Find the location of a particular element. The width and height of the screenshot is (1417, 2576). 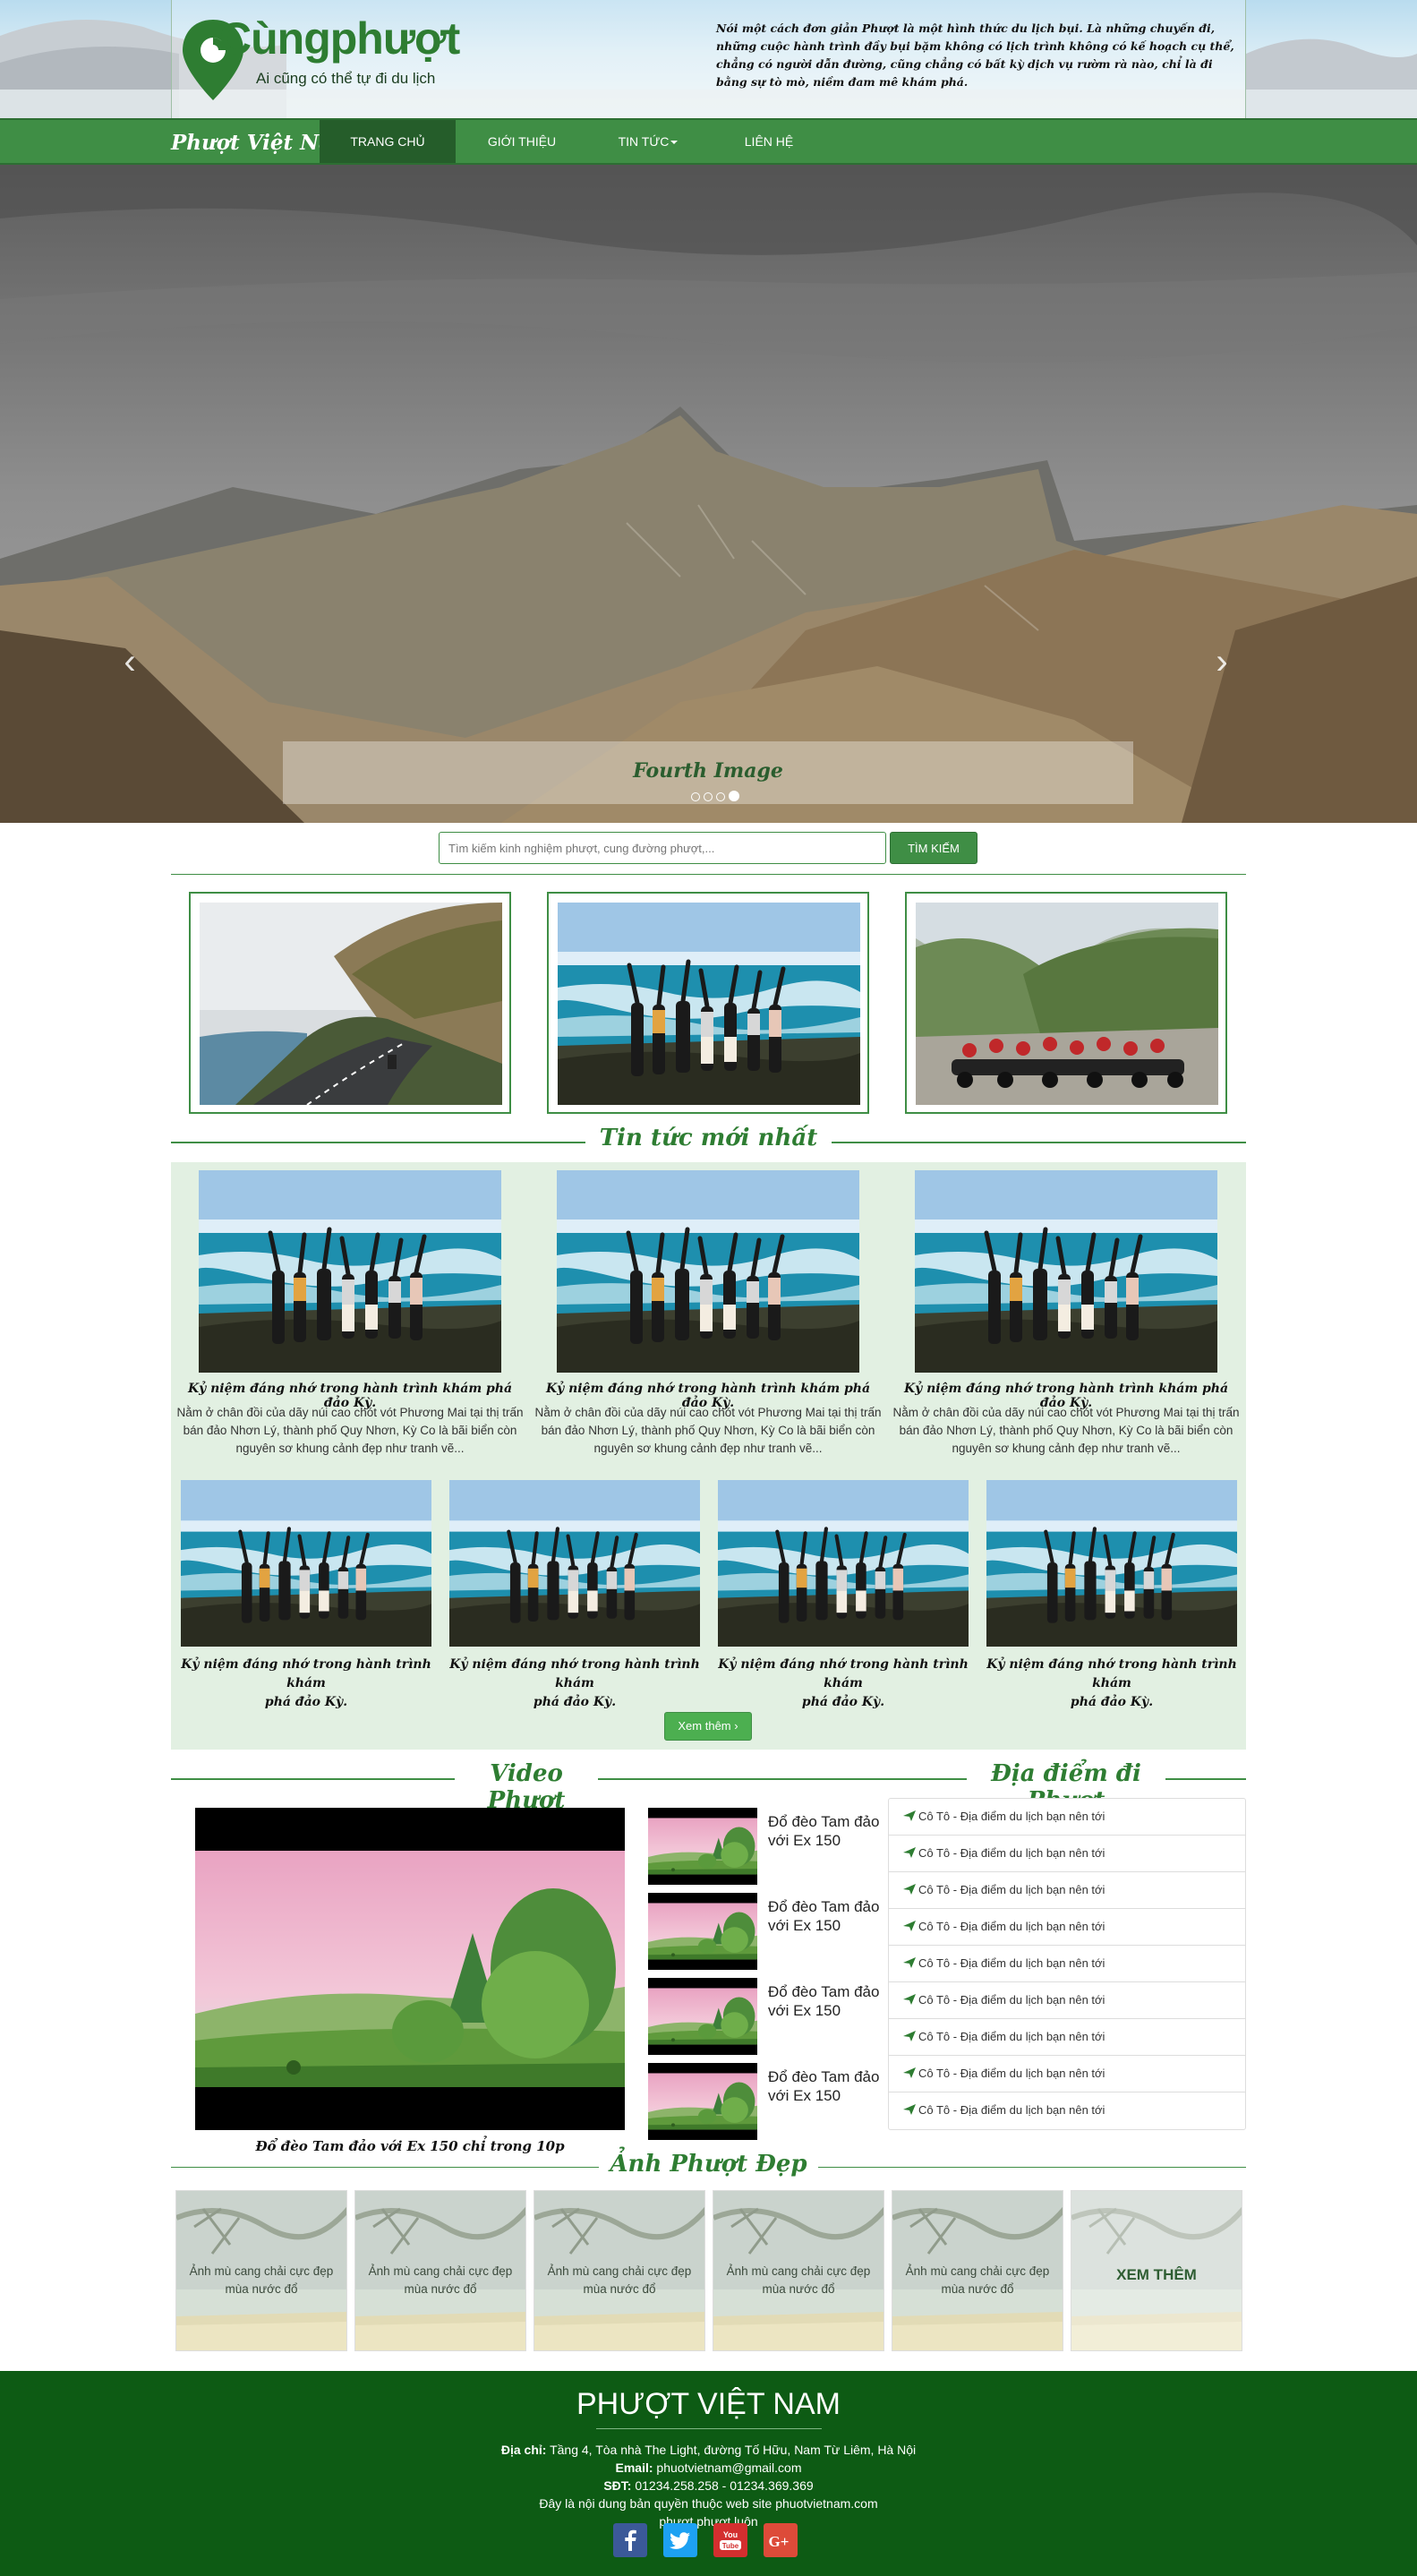

footer-address-label: Địa chỉ: is located at coordinates (523, 2450).